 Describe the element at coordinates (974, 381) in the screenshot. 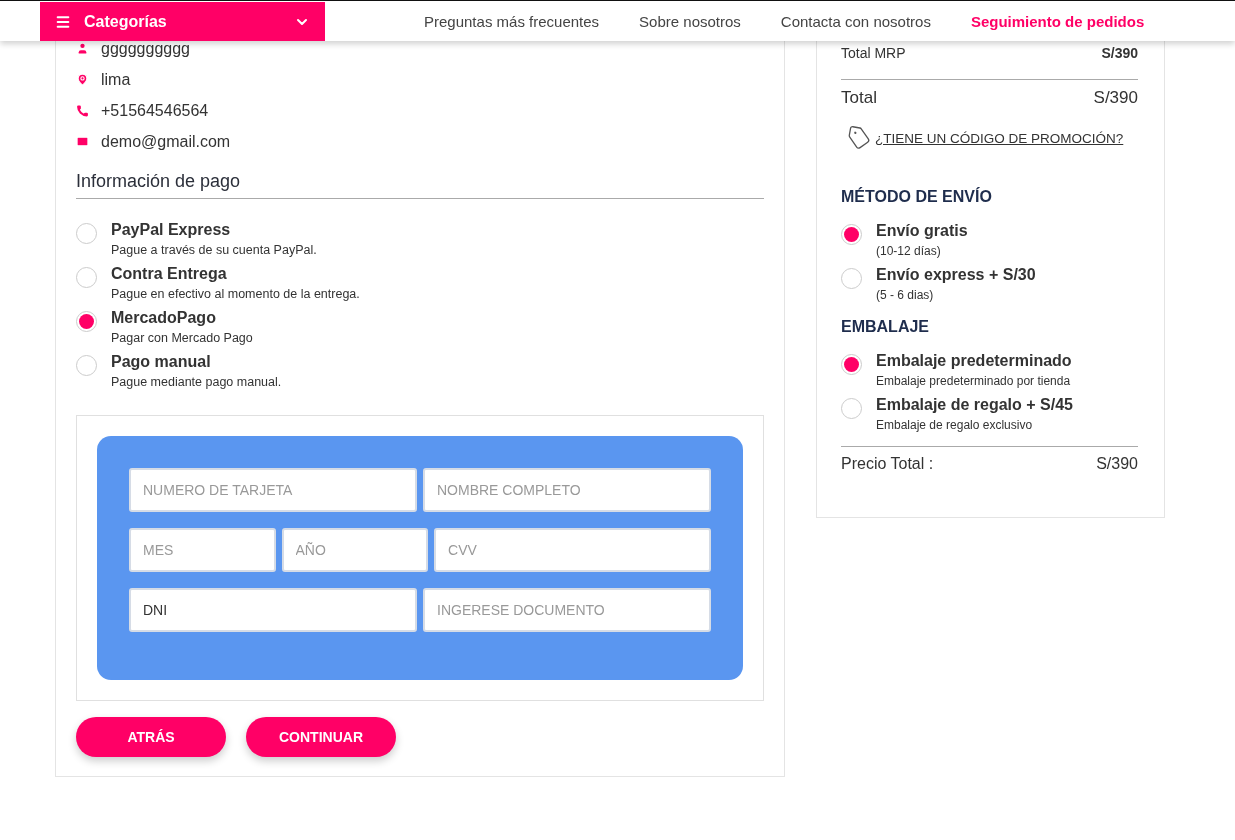

I see `option-description: Embalaje predeterminado por tienda` at that location.